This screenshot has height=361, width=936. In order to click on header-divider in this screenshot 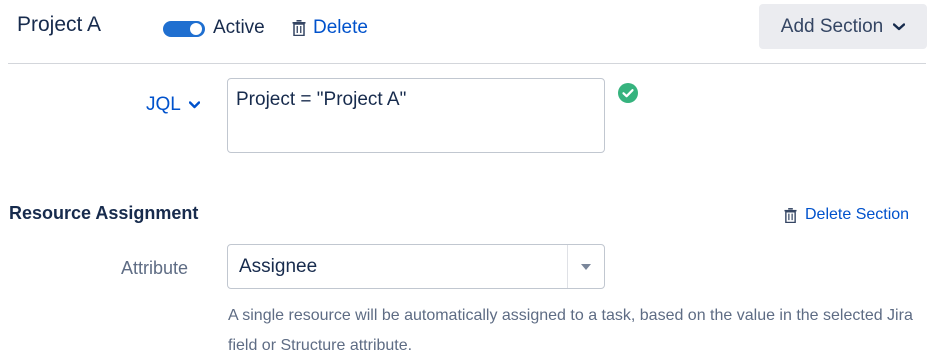, I will do `click(467, 63)`.